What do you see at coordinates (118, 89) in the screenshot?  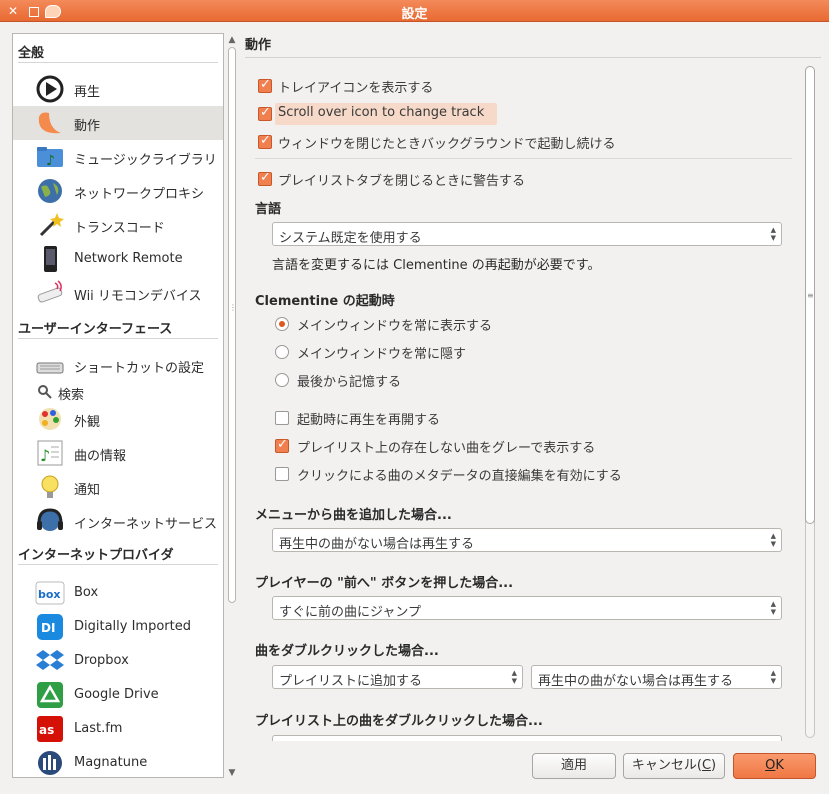 I see `sidebar-item-playback: 再生` at bounding box center [118, 89].